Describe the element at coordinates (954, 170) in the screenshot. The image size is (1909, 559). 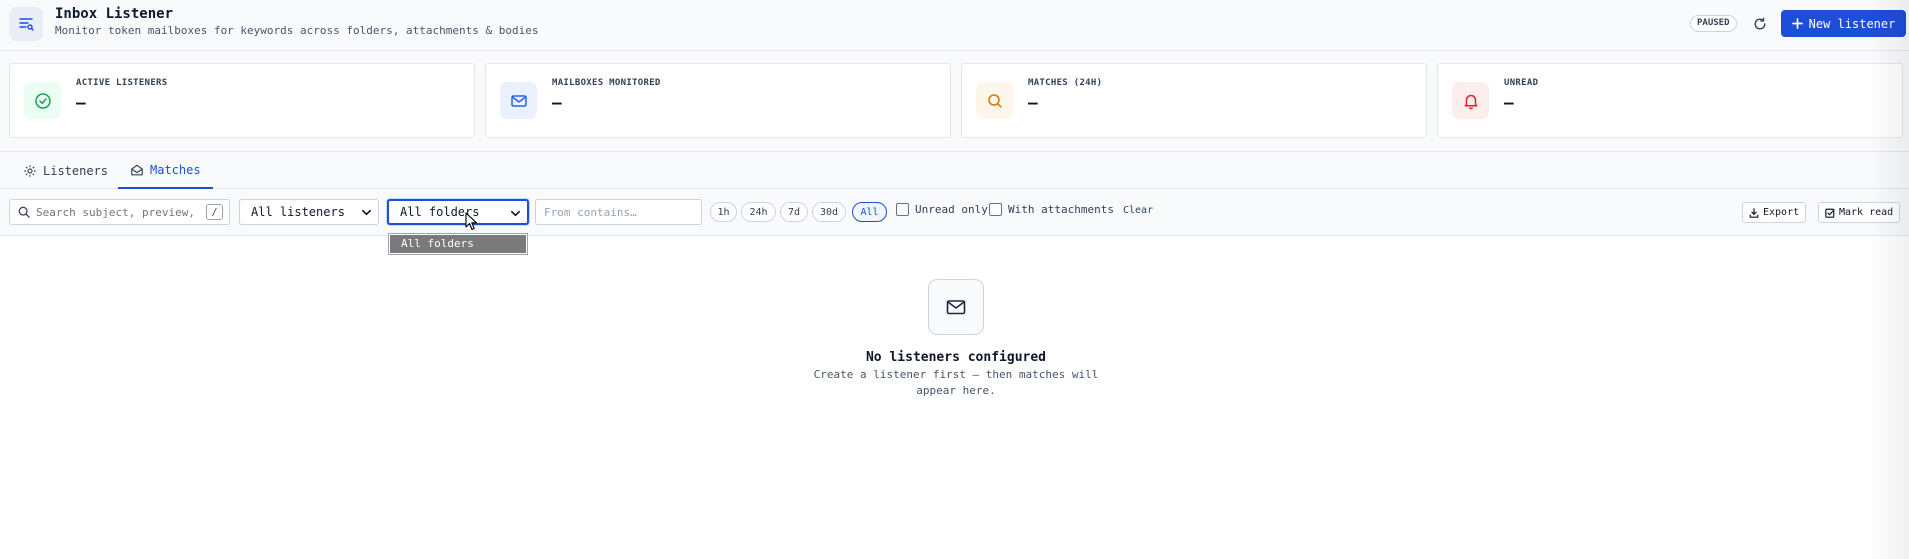
I see `tab-bar: Listeners Matches` at that location.